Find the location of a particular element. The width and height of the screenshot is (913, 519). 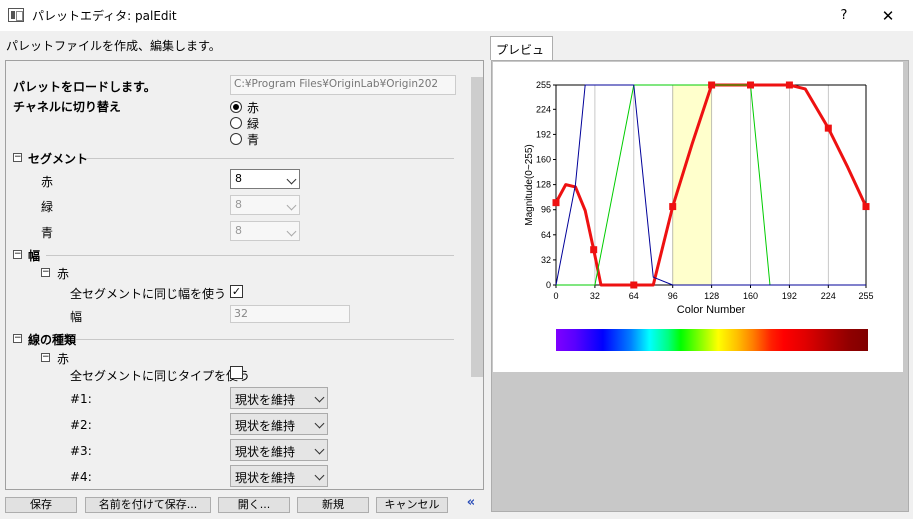

width-section-header: 幅 is located at coordinates (34, 256).